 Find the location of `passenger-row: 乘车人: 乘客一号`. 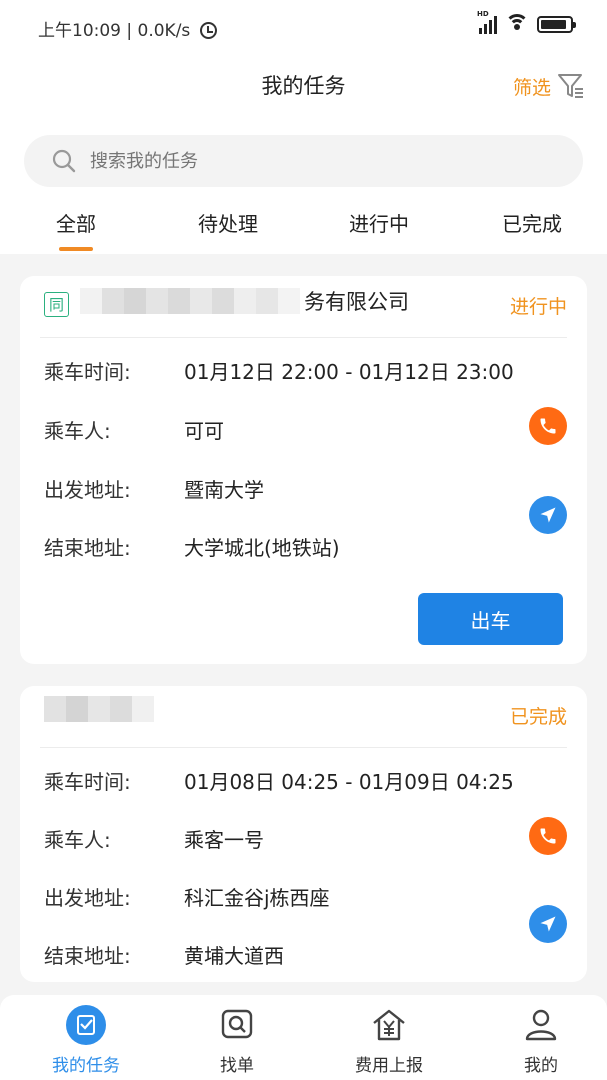

passenger-row: 乘车人: 乘客一号 is located at coordinates (154, 838).